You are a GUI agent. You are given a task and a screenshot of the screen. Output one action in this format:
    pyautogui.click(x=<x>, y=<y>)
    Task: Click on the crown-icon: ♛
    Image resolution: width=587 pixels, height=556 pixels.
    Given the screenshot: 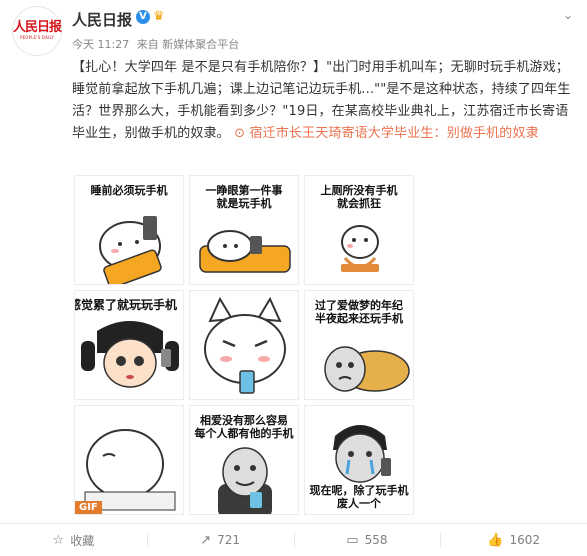 What is the action you would take?
    pyautogui.click(x=159, y=16)
    